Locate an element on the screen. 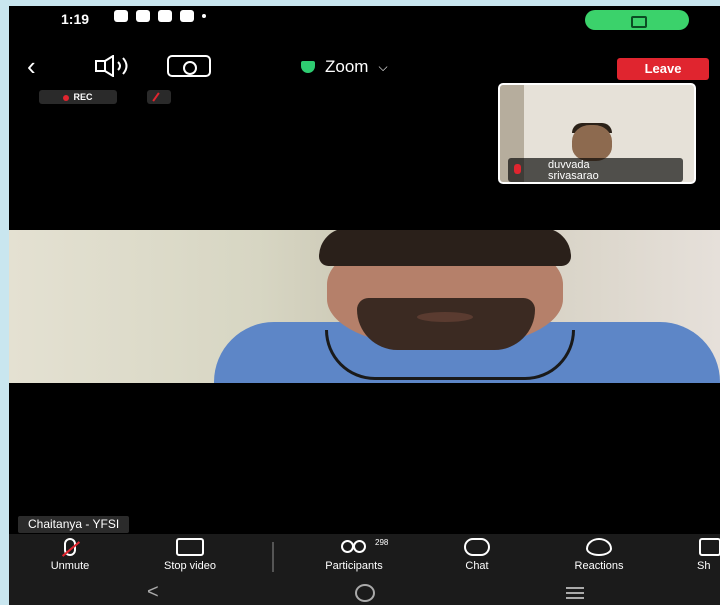 Image resolution: width=720 pixels, height=605 pixels. share-icon is located at coordinates (709, 547).